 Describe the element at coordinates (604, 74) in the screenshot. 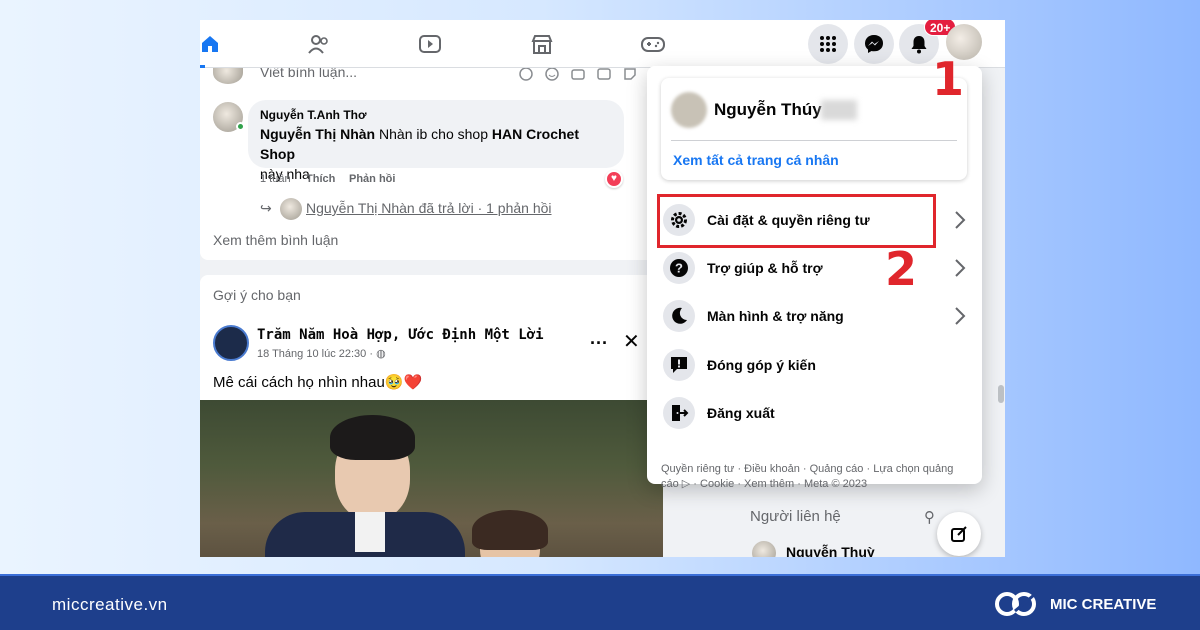

I see `gif-icon` at that location.